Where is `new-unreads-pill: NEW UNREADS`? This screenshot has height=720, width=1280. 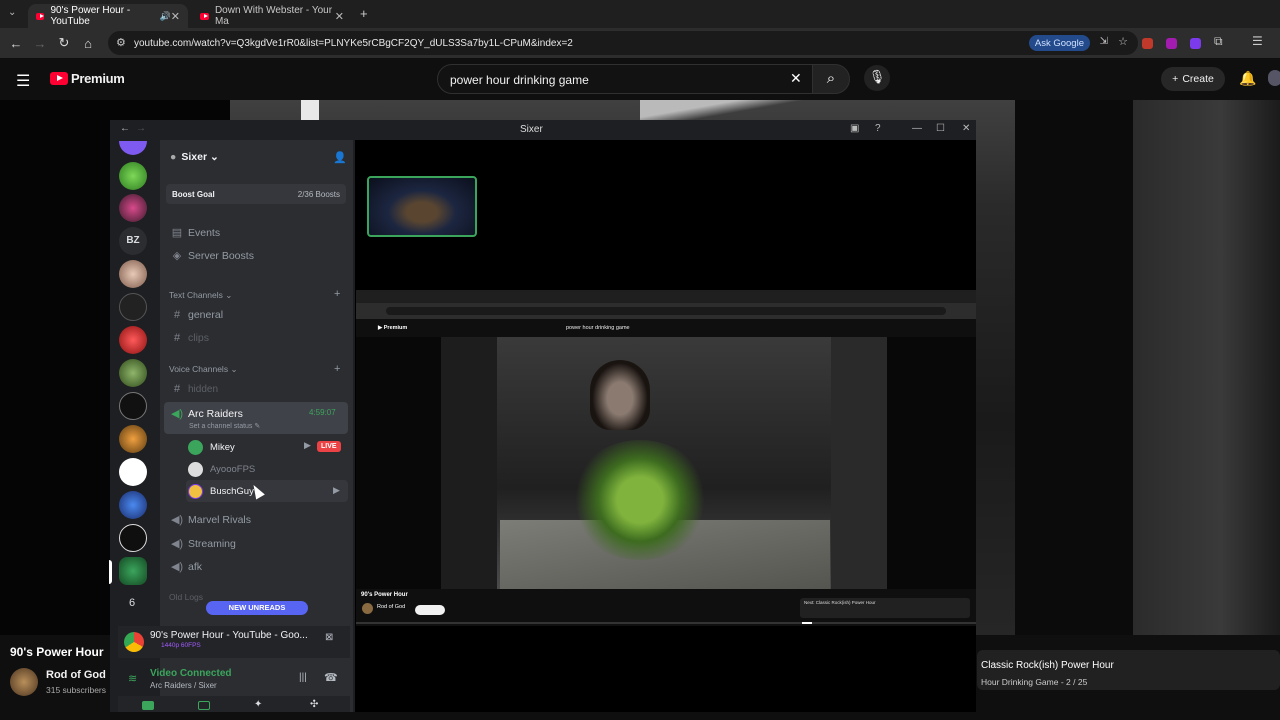
new-unreads-pill: NEW UNREADS is located at coordinates (257, 608).